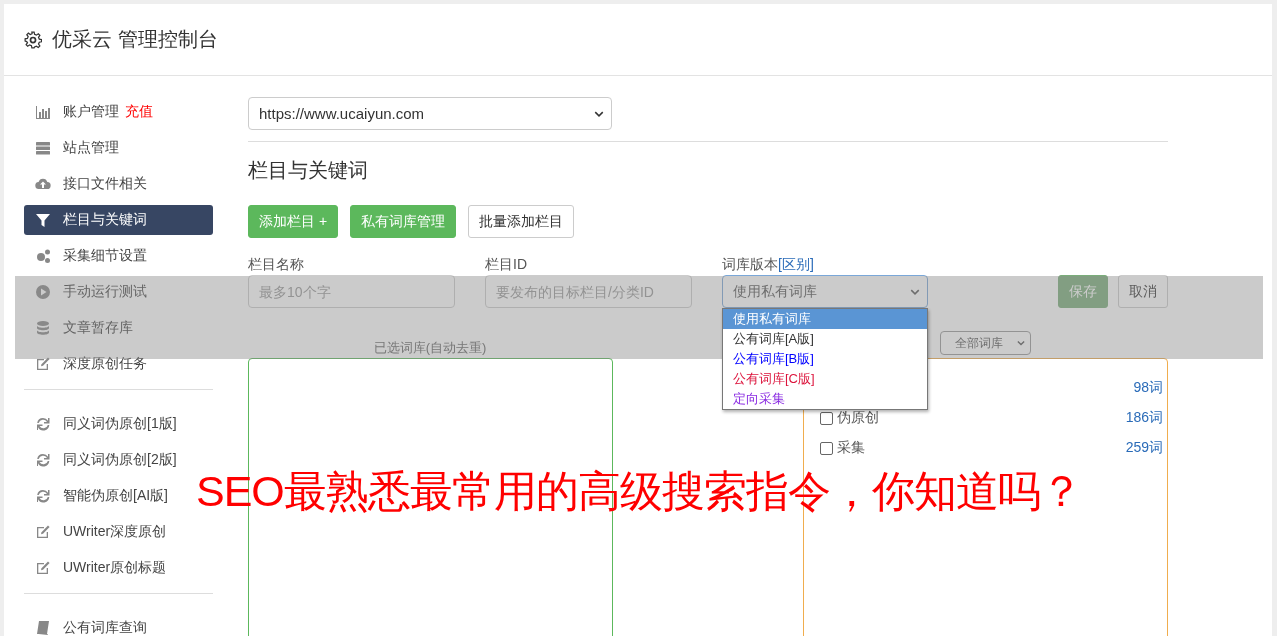 This screenshot has width=1277, height=636. What do you see at coordinates (43, 220) in the screenshot?
I see `filter-icon` at bounding box center [43, 220].